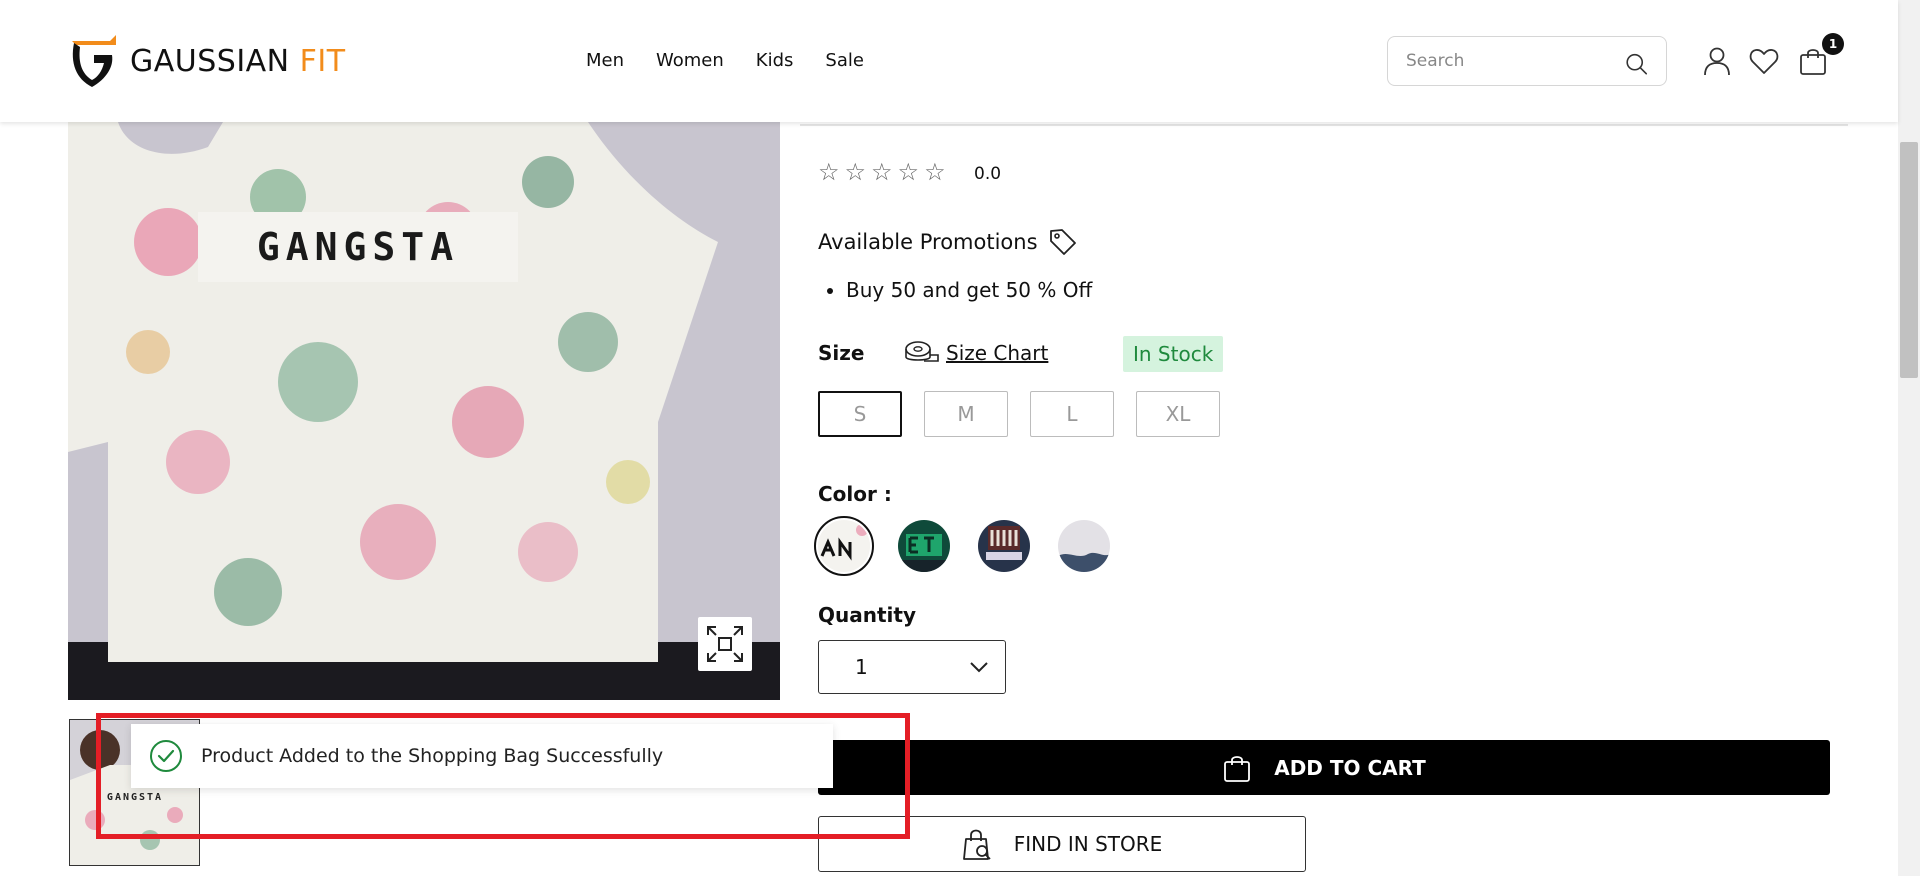 This screenshot has width=1920, height=876. I want to click on quantity-select: 1, so click(912, 667).